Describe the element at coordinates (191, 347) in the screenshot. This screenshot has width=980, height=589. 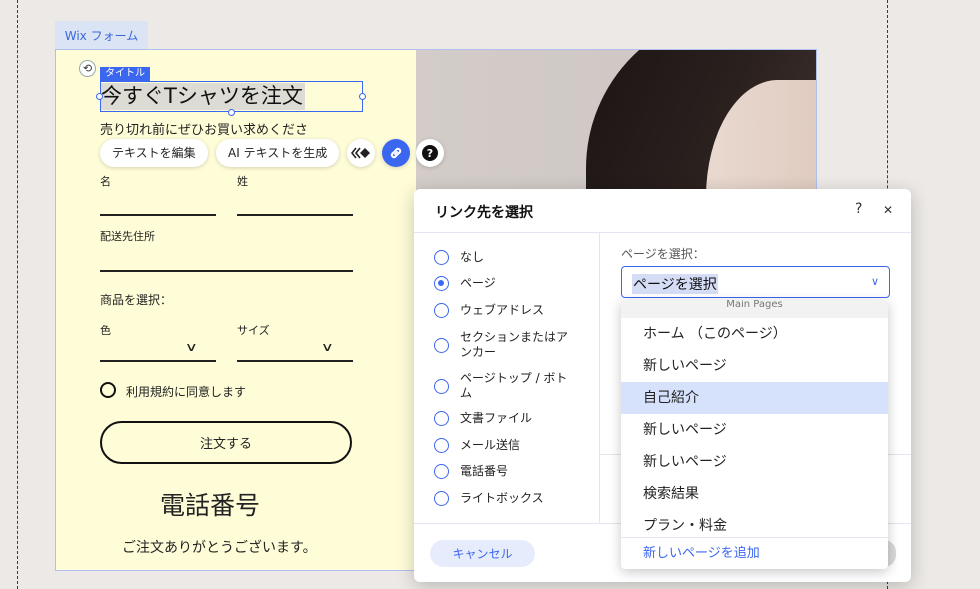
I see `color-dropdown-chevron-icon: ∨` at that location.